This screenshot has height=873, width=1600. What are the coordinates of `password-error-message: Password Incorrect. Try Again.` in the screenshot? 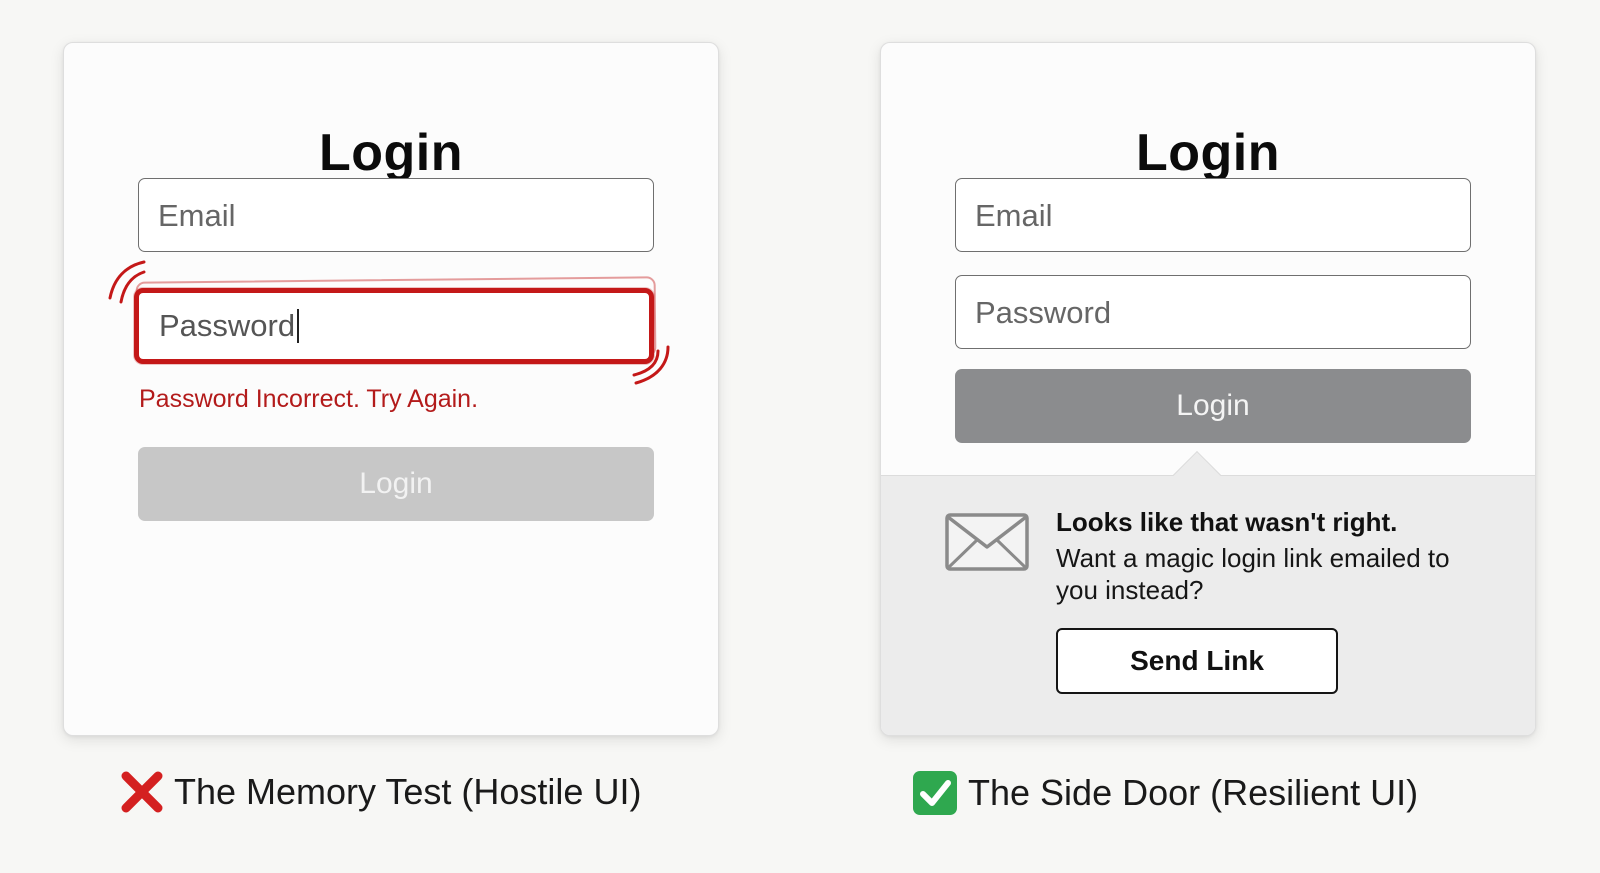 It's located at (309, 399).